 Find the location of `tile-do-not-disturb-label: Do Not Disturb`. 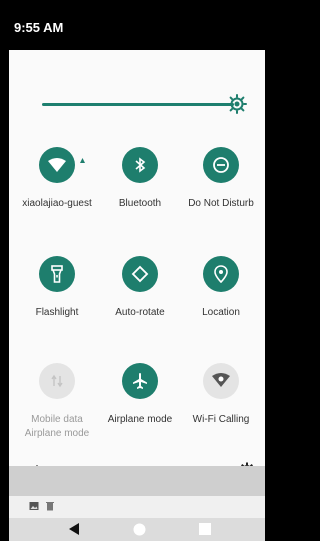

tile-do-not-disturb-label: Do Not Disturb is located at coordinates (221, 203).